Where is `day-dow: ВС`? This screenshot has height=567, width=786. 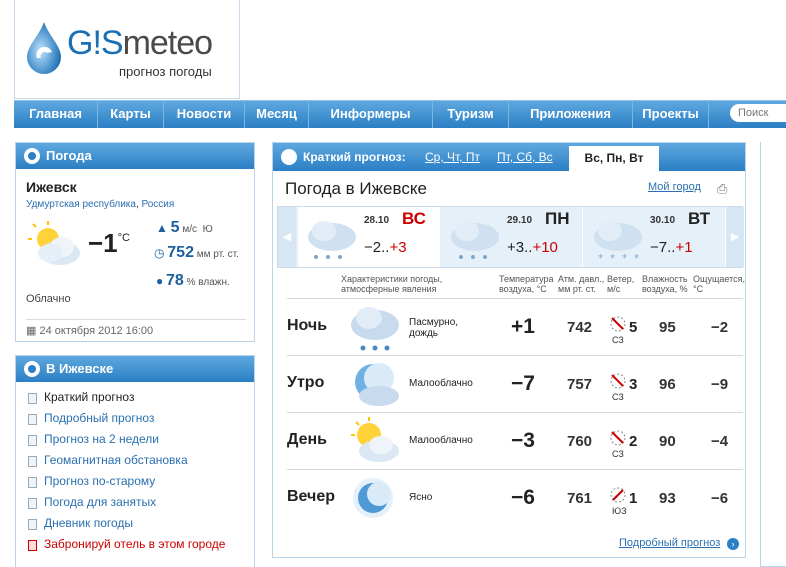
day-dow: ВС is located at coordinates (414, 218).